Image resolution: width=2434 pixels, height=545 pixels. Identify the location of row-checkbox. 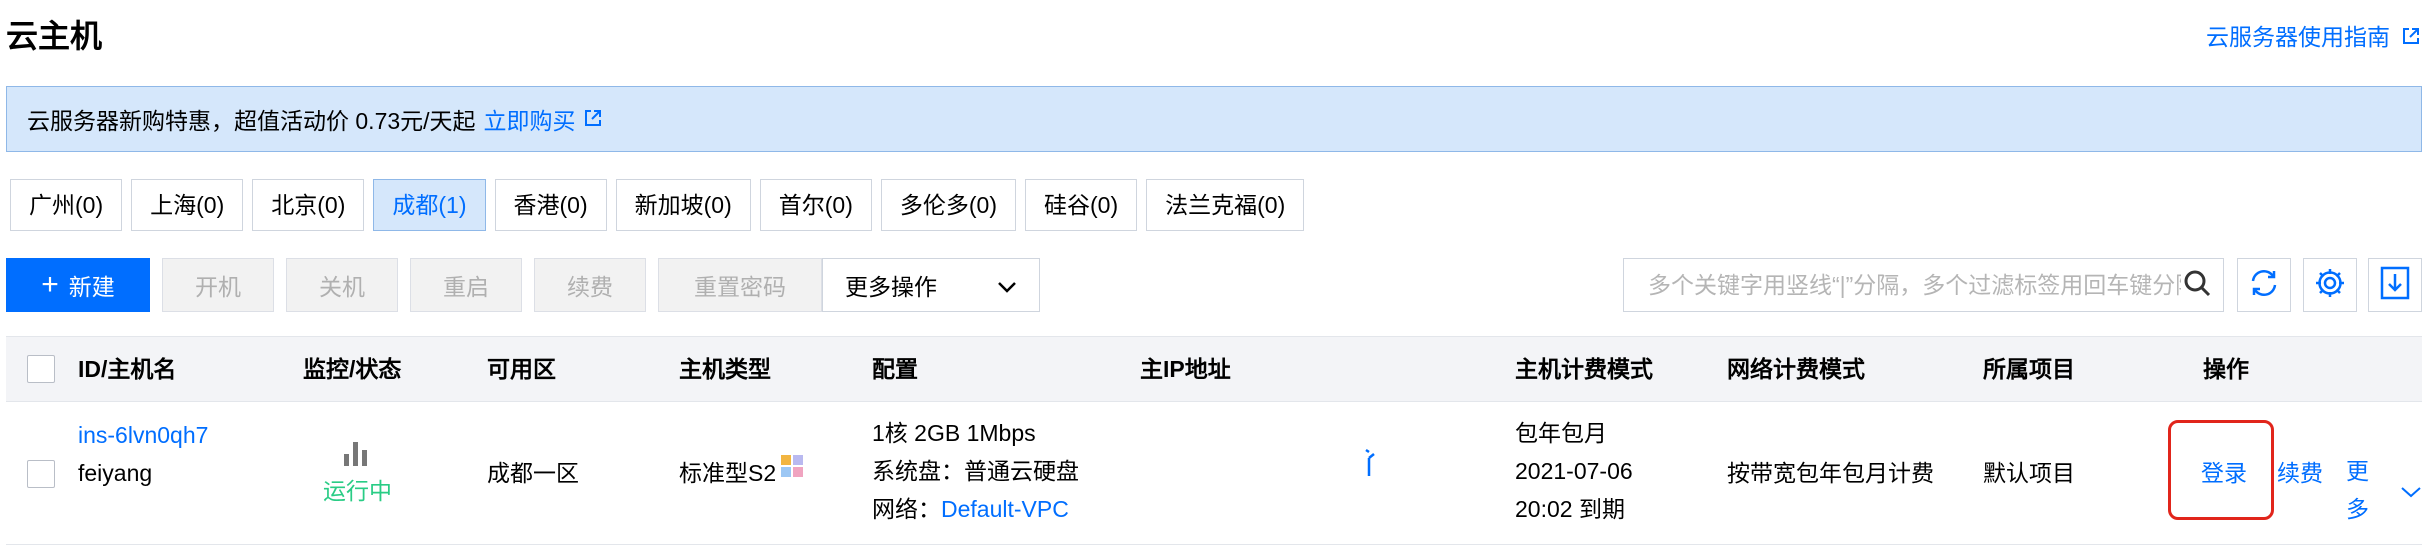
(41, 474).